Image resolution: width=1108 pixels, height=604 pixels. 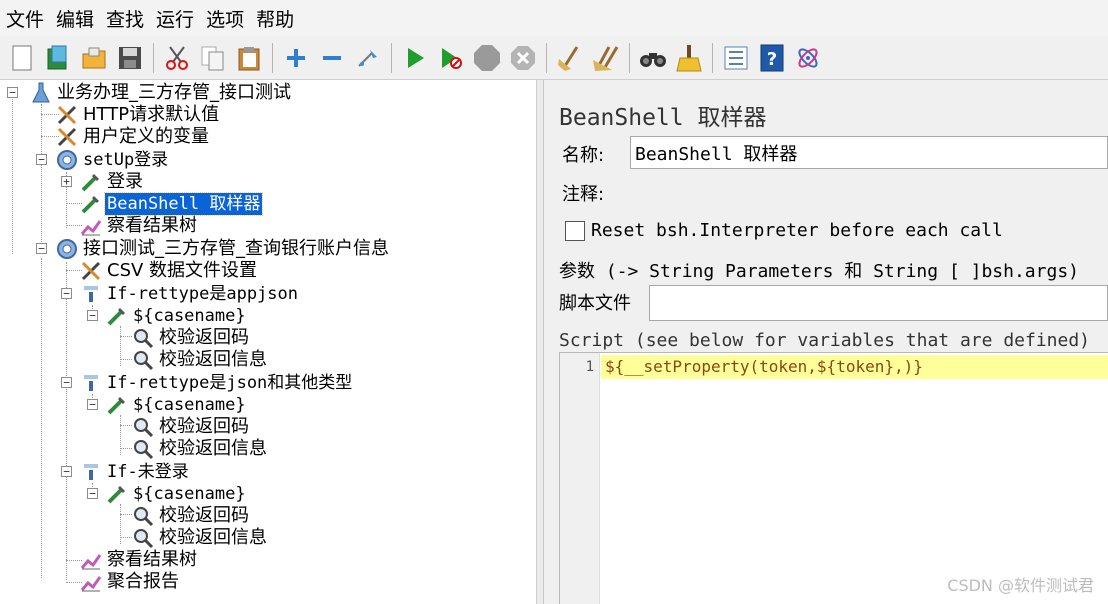 What do you see at coordinates (296, 58) in the screenshot?
I see `expand-icon` at bounding box center [296, 58].